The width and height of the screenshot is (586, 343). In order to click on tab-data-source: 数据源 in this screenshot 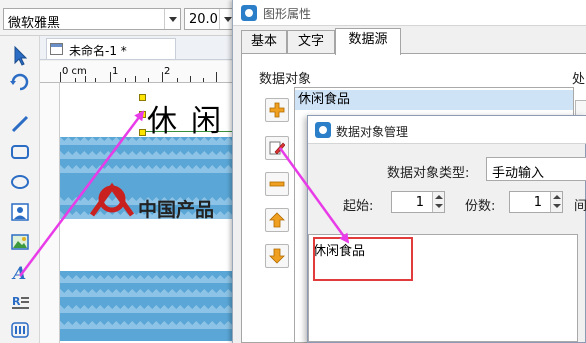, I will do `click(368, 41)`.